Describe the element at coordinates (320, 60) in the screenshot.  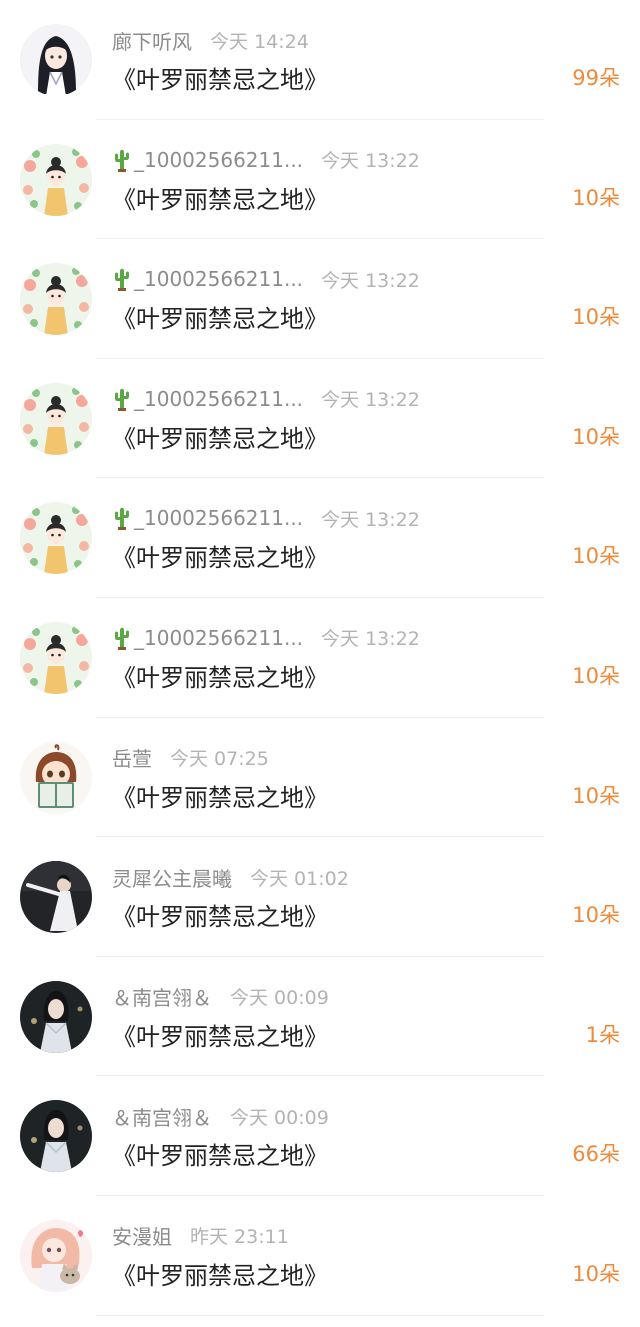
I see `list-item: 廊下听风 今天 14:24 《叶罗丽禁忌之地》 99朵` at that location.